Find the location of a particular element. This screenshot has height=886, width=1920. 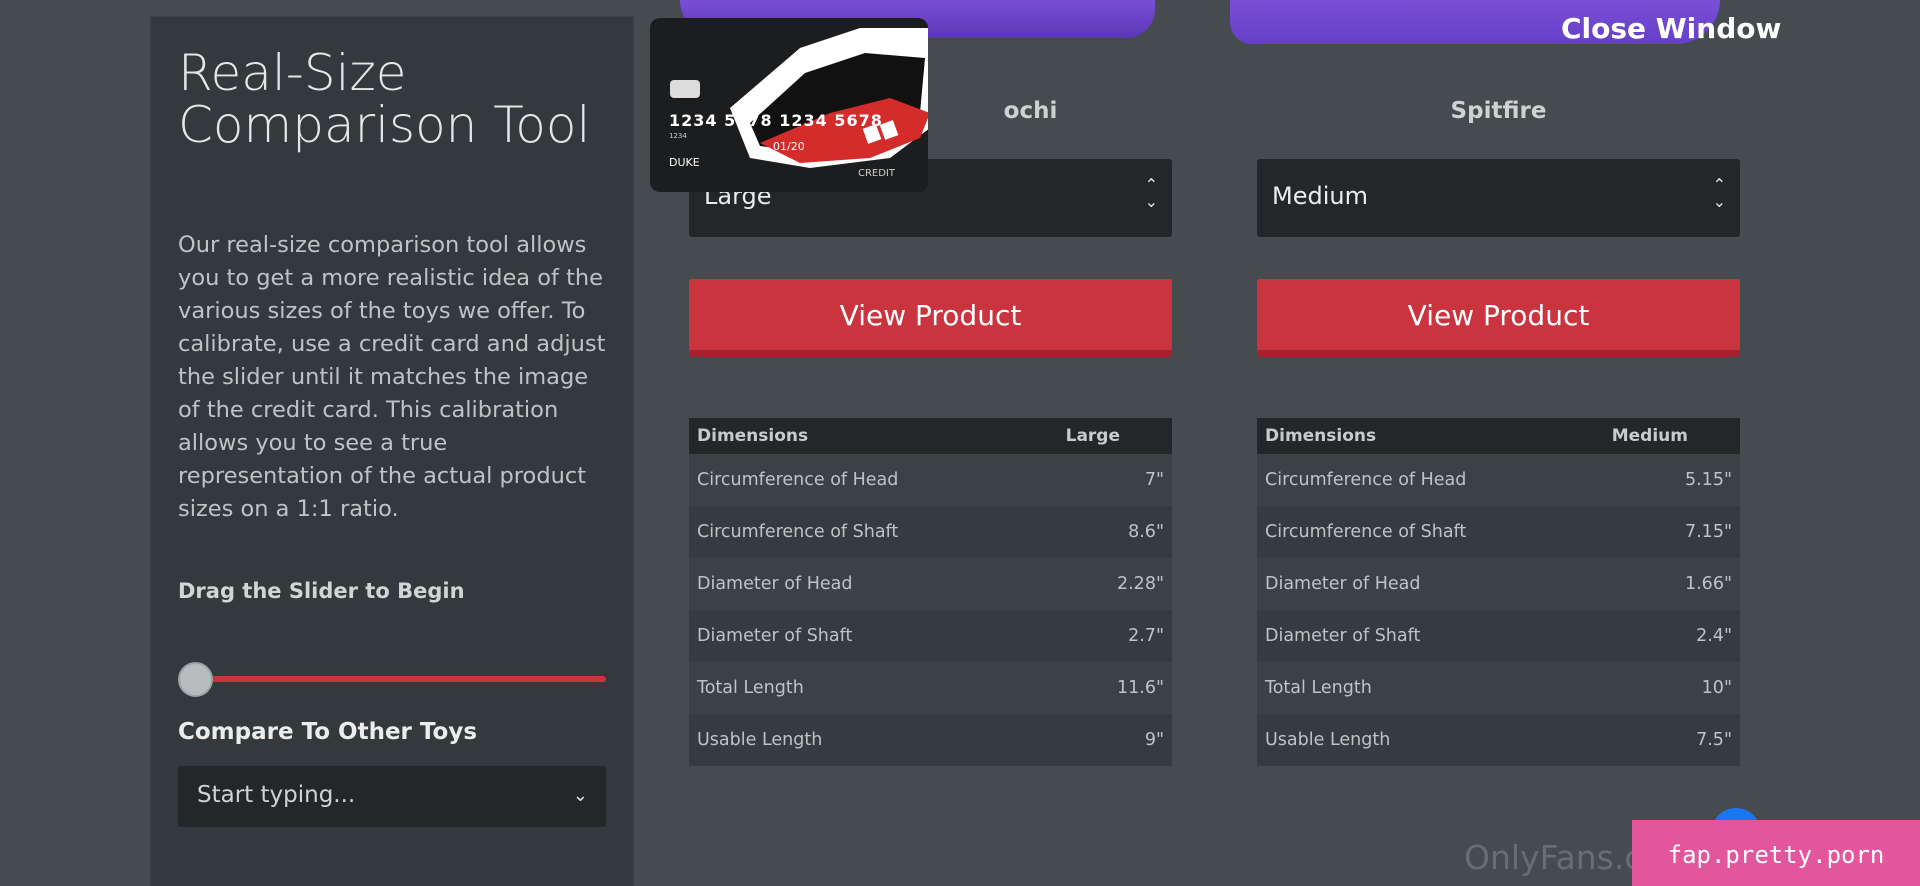

page-title: Real-Size Comparison Tool is located at coordinates (384, 99).